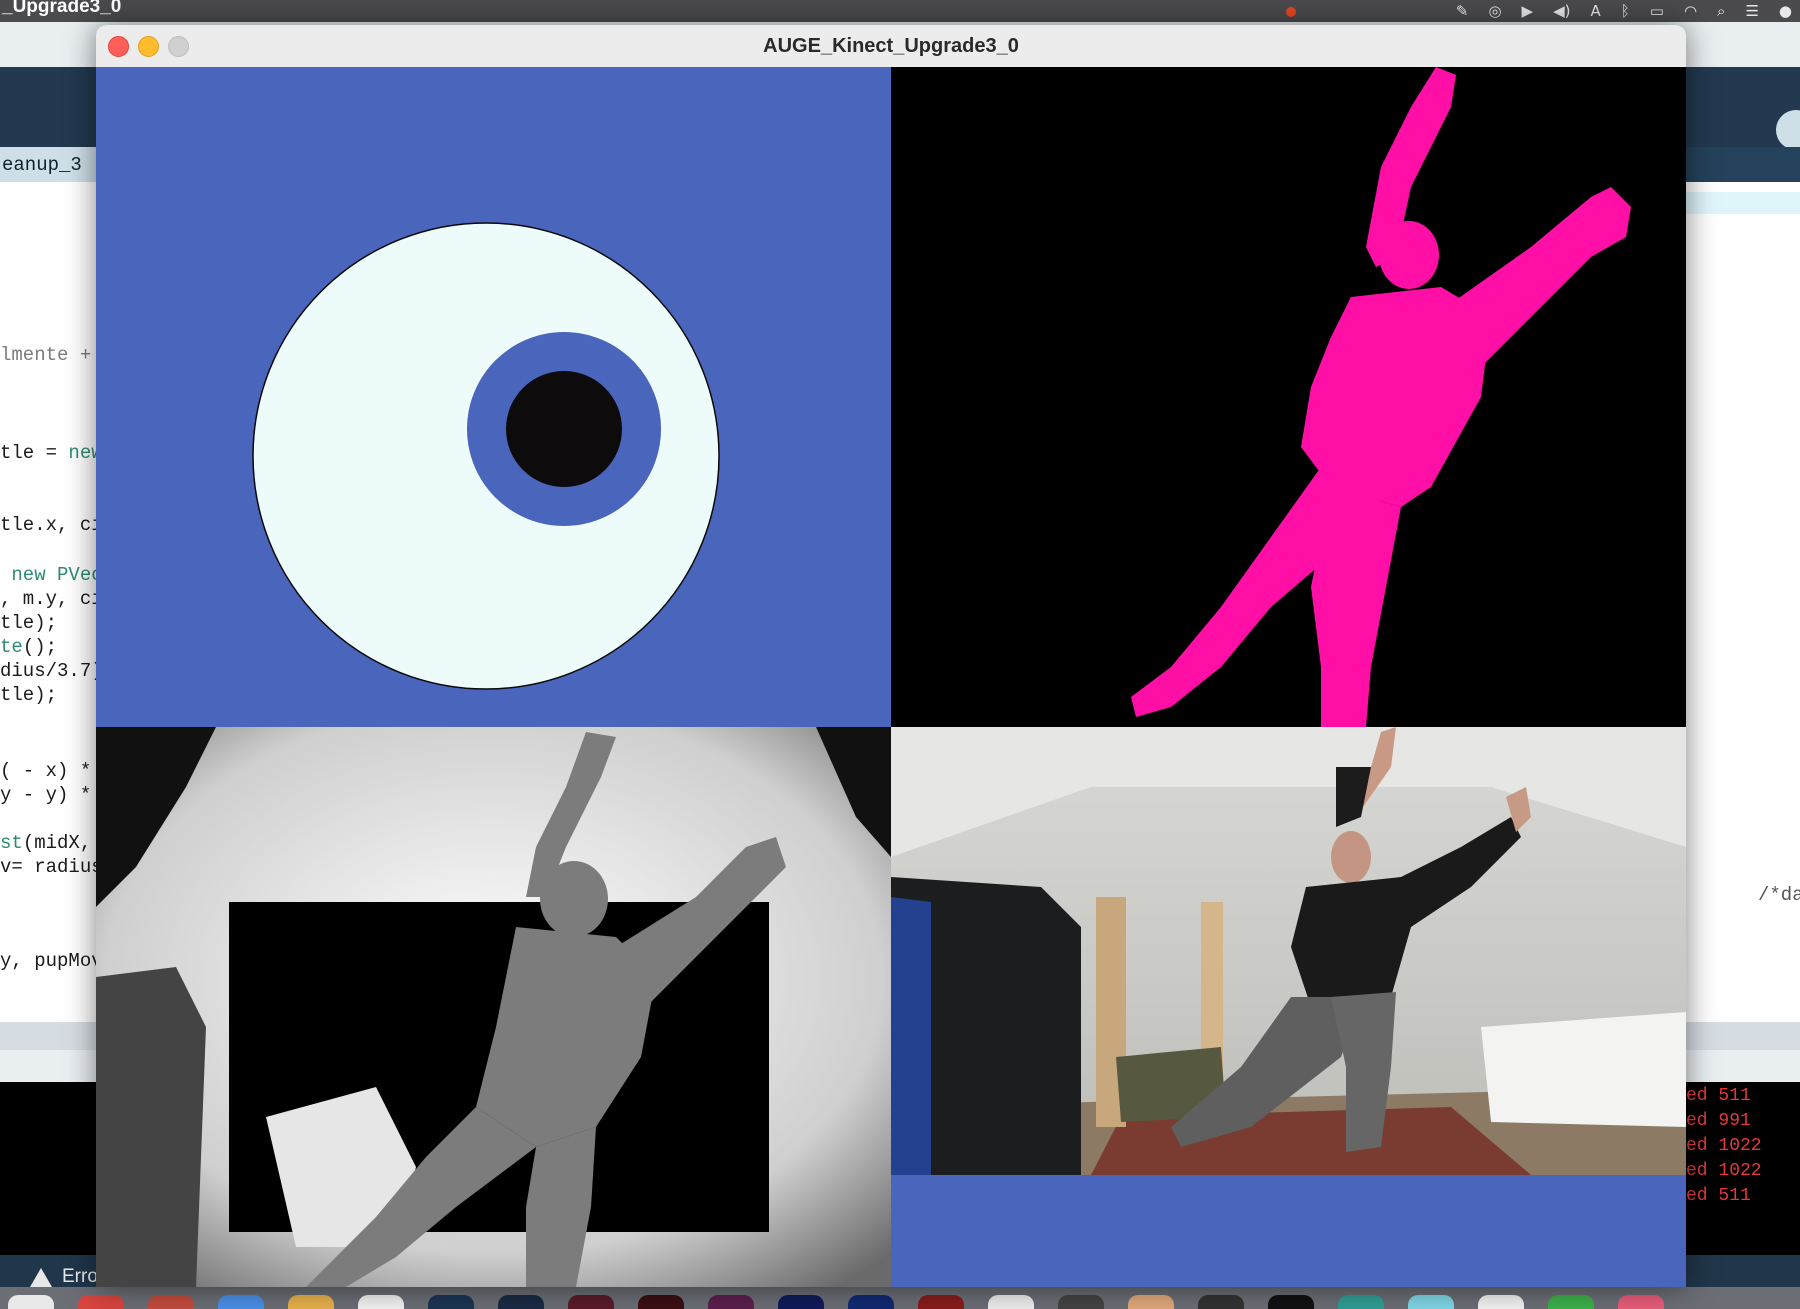 The image size is (1800, 1309). Describe the element at coordinates (1690, 11) in the screenshot. I see `wifi-icon: ◠` at that location.